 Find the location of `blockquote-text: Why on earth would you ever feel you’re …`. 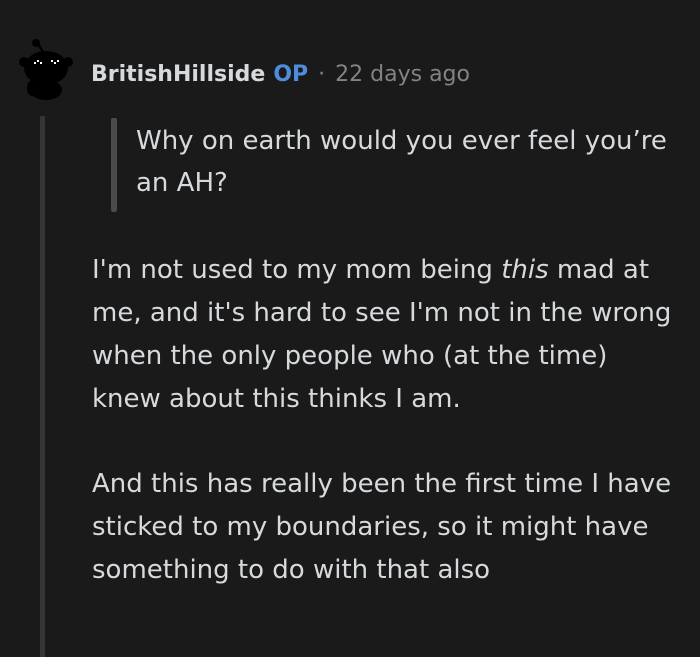

blockquote-text: Why on earth would you ever feel you’re … is located at coordinates (401, 162).